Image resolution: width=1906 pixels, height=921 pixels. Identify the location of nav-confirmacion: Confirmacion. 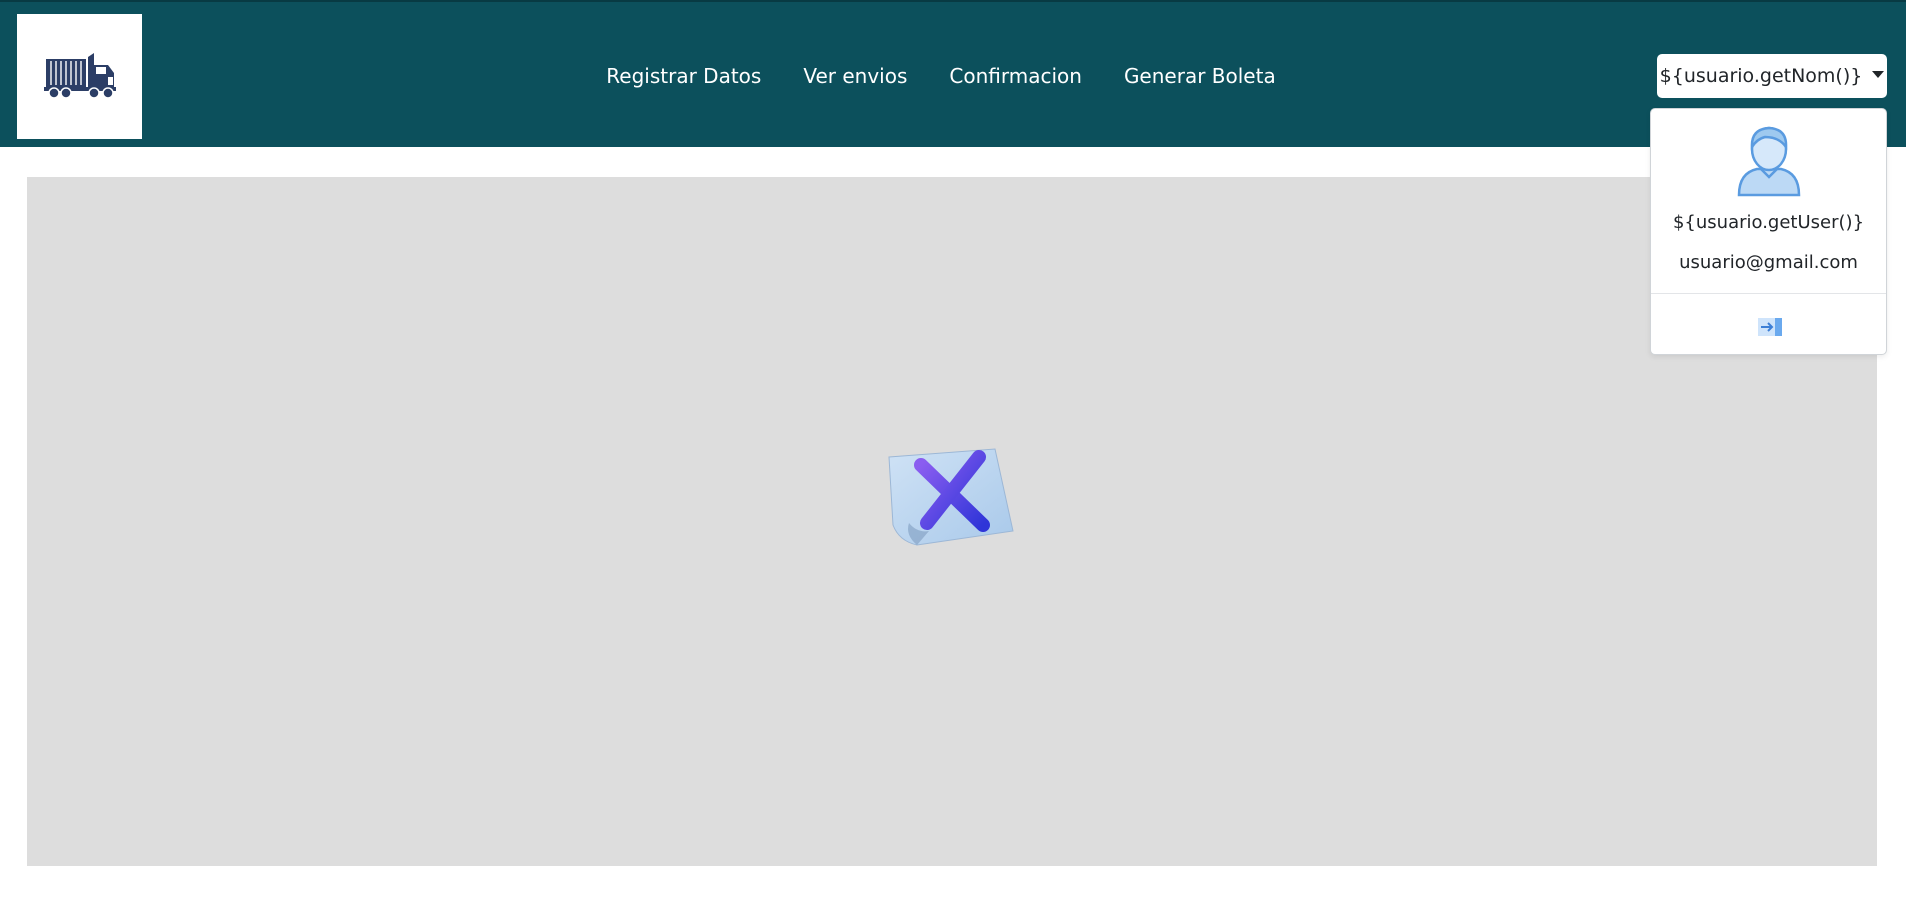
(1015, 76).